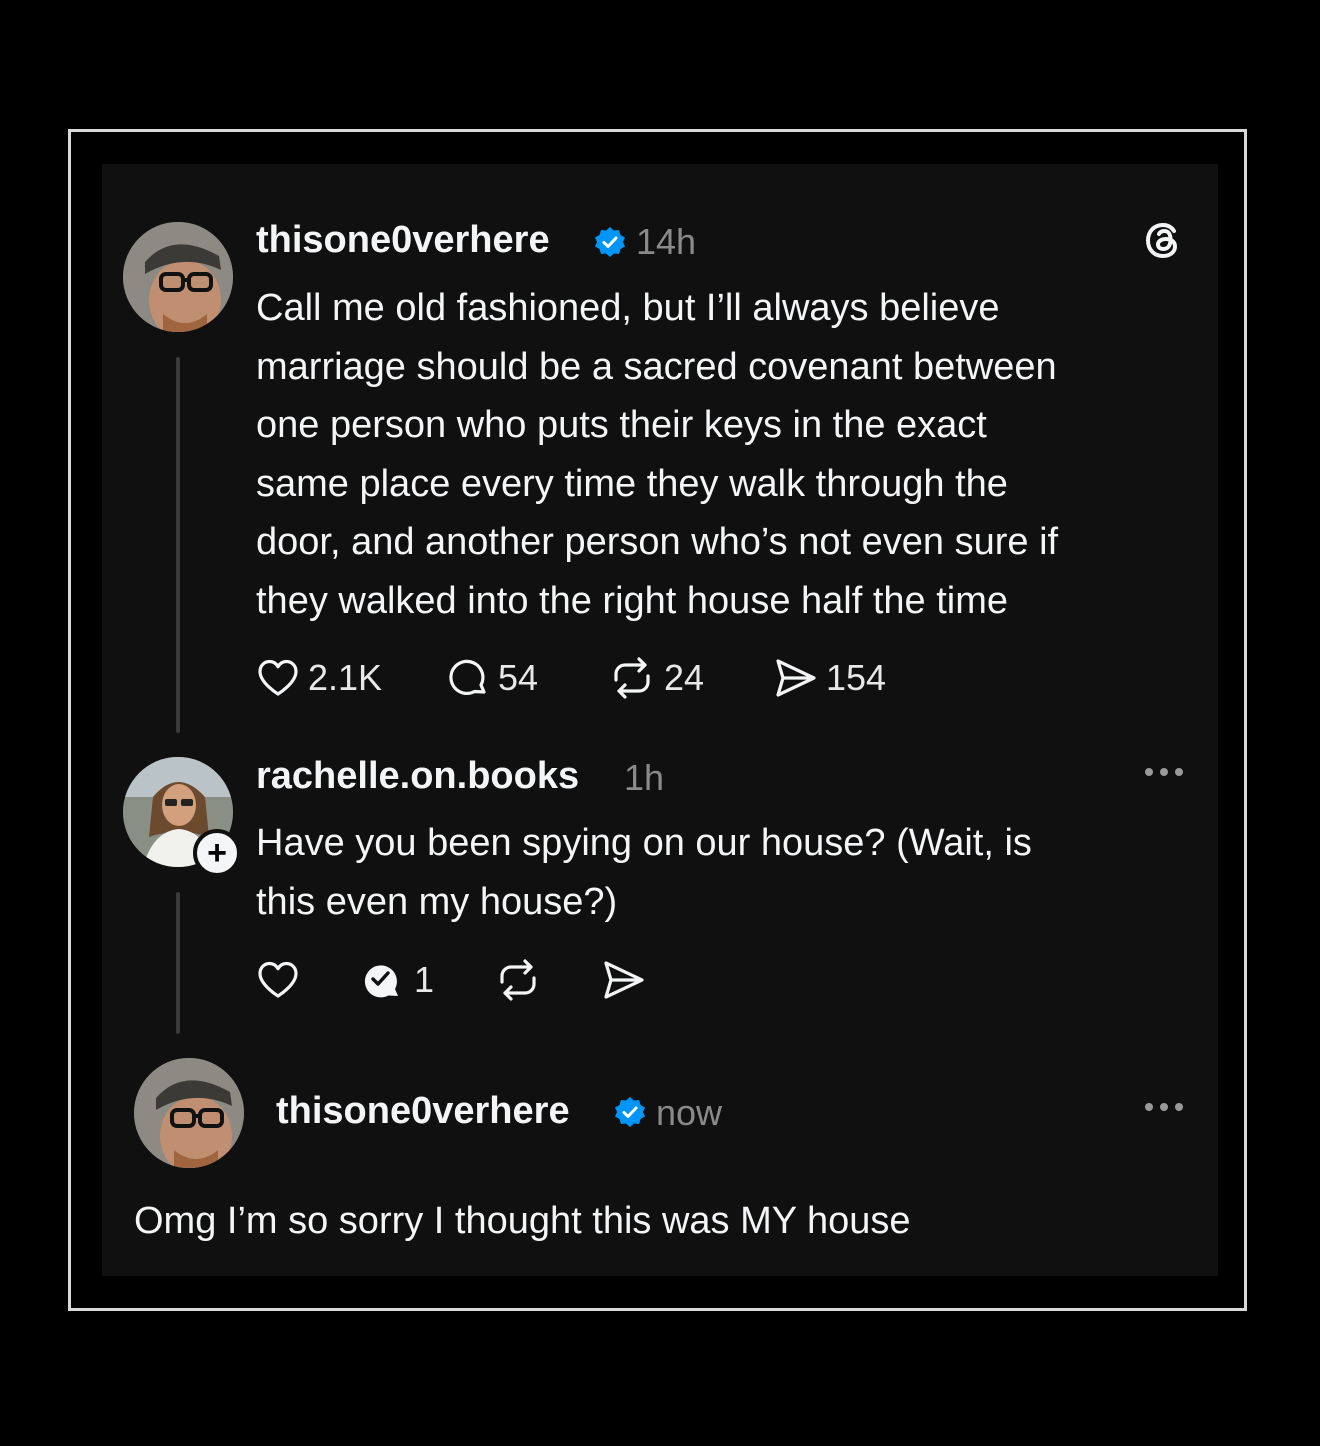  Describe the element at coordinates (403, 240) in the screenshot. I see `post-author-handle: thisone0verhere` at that location.